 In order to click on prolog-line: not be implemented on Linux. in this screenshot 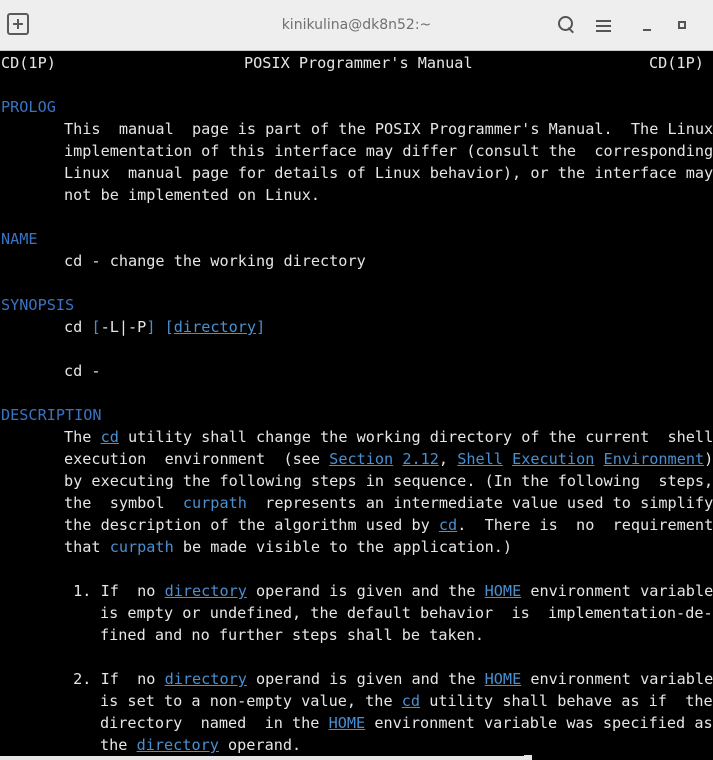, I will do `click(192, 195)`.